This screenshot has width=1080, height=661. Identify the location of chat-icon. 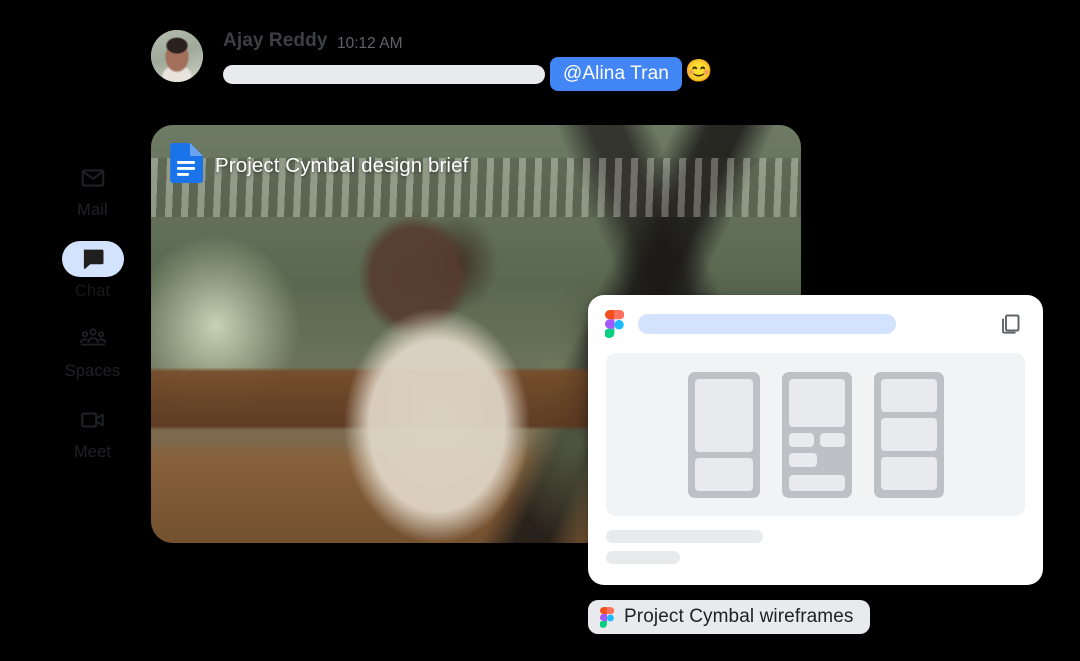
(92, 258).